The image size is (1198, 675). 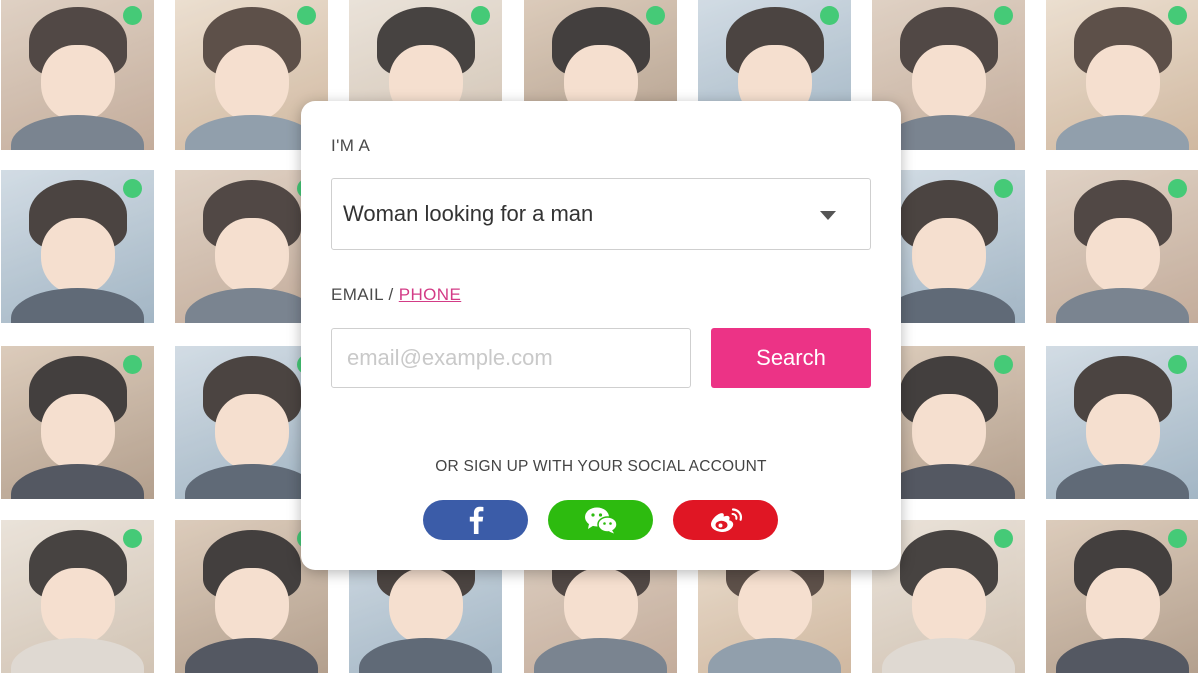 What do you see at coordinates (365, 294) in the screenshot?
I see `email-label: EMAIL /` at bounding box center [365, 294].